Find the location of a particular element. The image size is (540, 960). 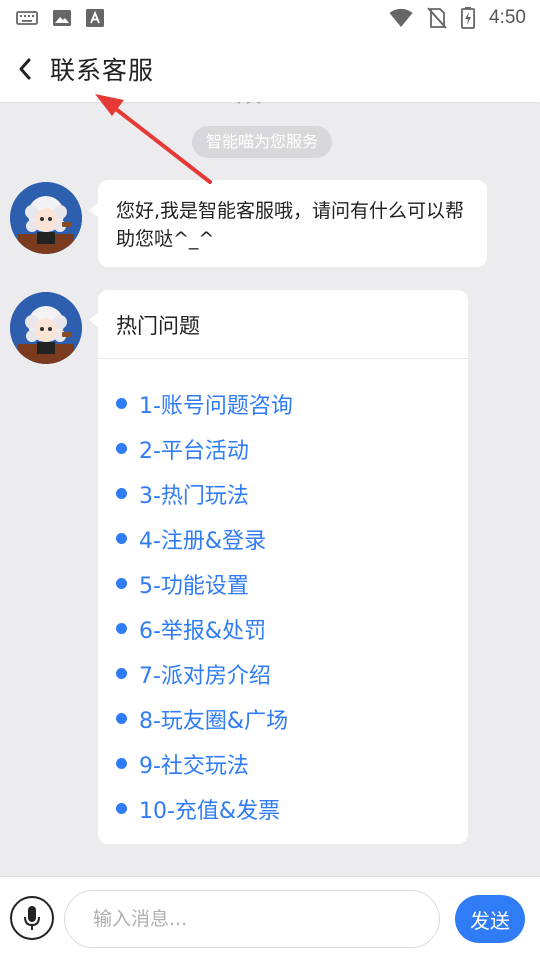

hot-question-item: 1-账号问题咨询 is located at coordinates (292, 403).